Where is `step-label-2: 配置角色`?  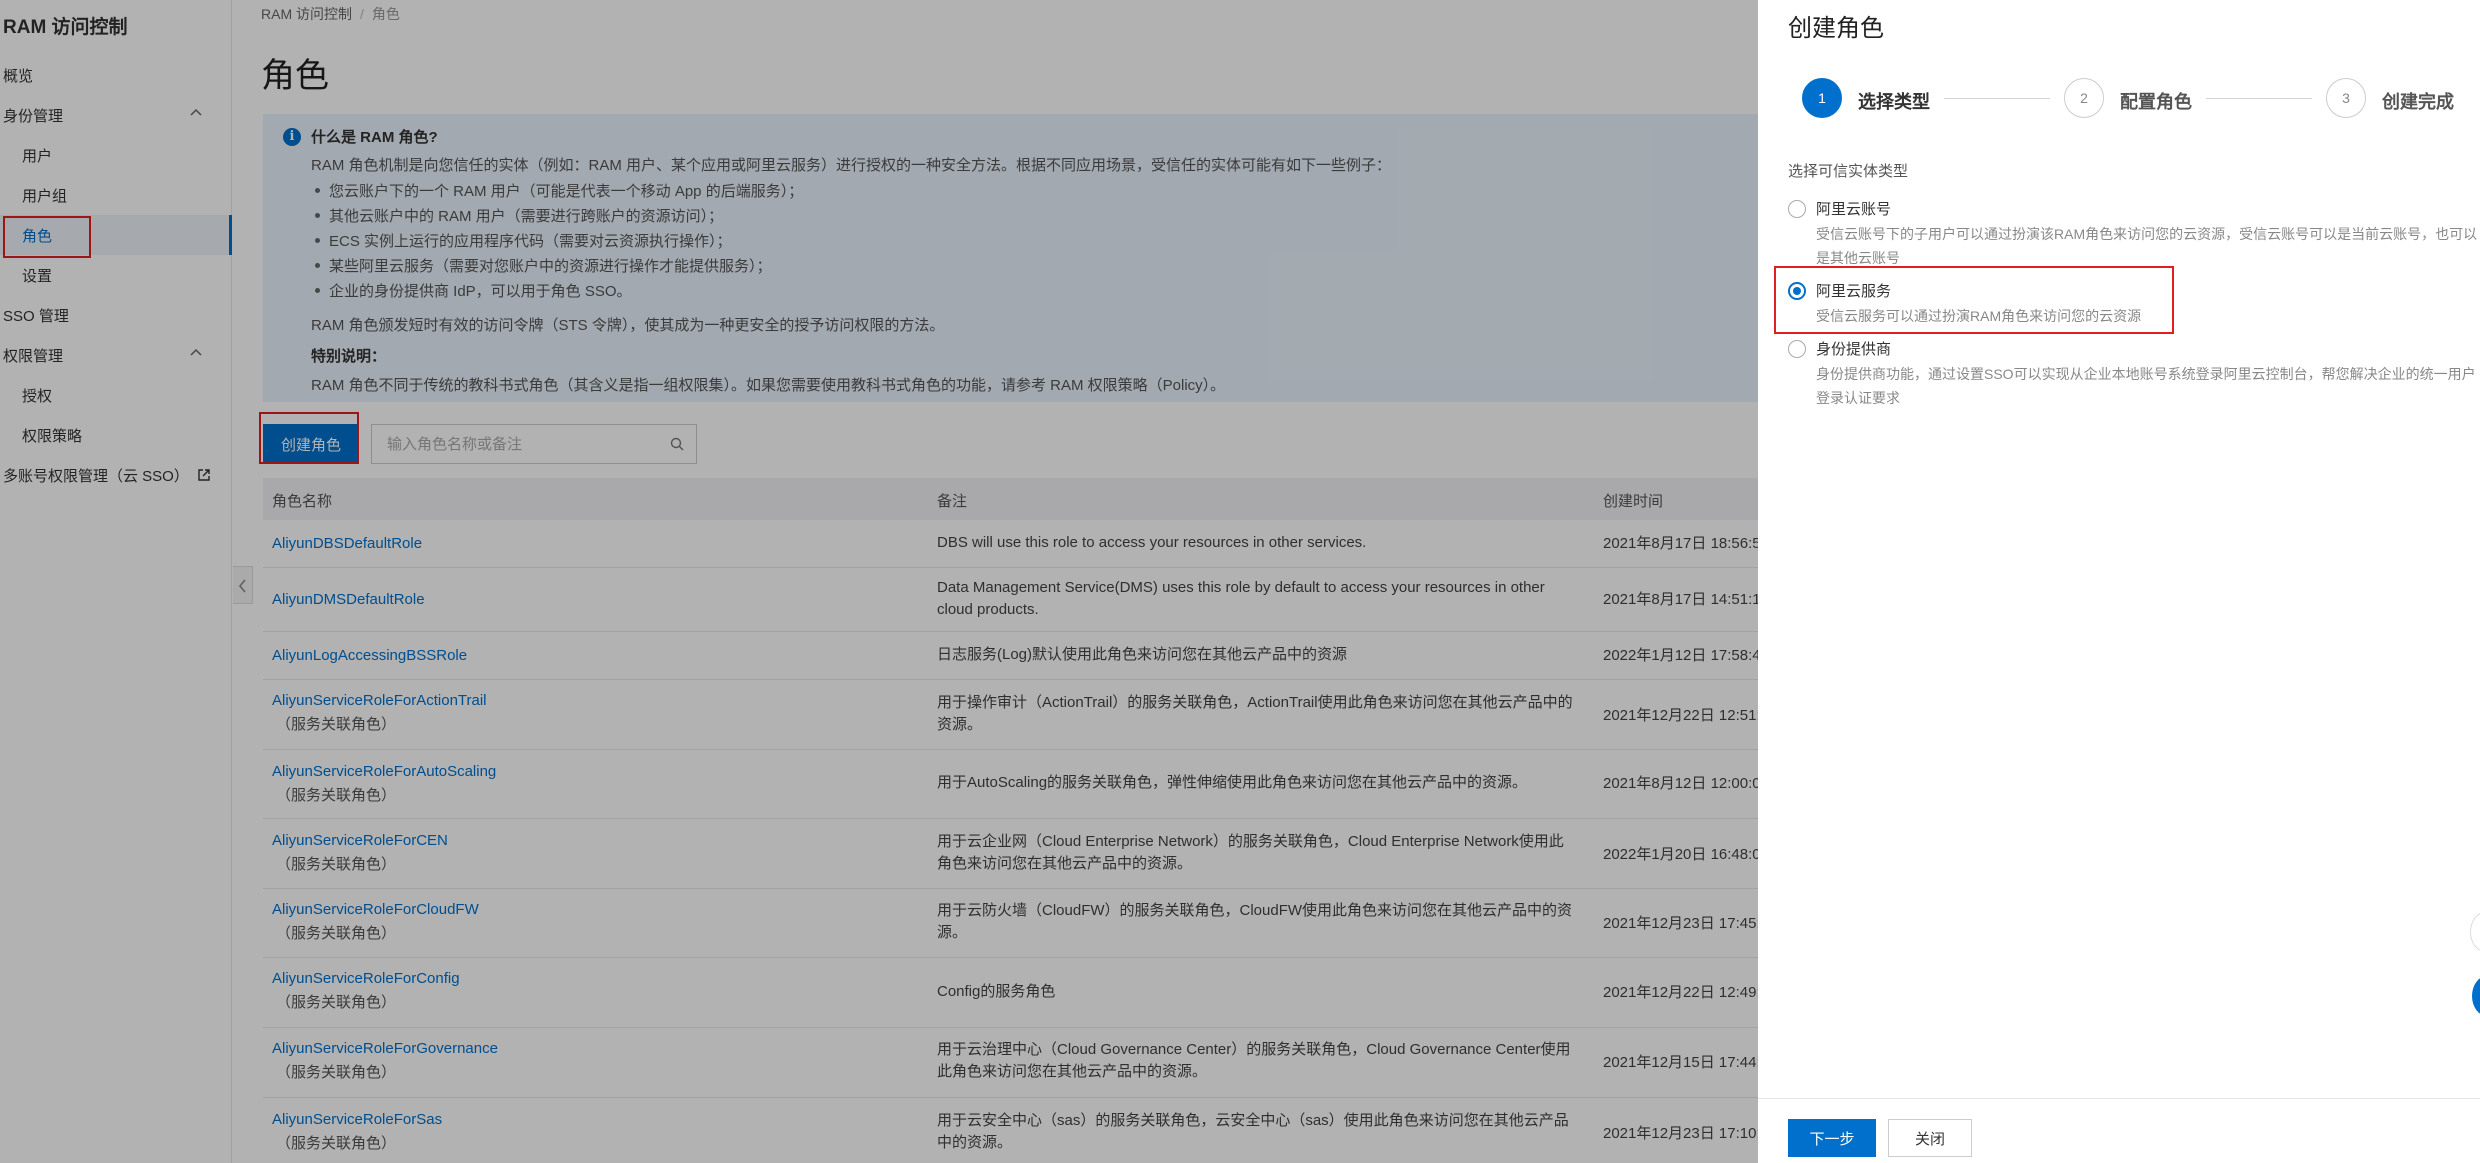 step-label-2: 配置角色 is located at coordinates (2156, 102).